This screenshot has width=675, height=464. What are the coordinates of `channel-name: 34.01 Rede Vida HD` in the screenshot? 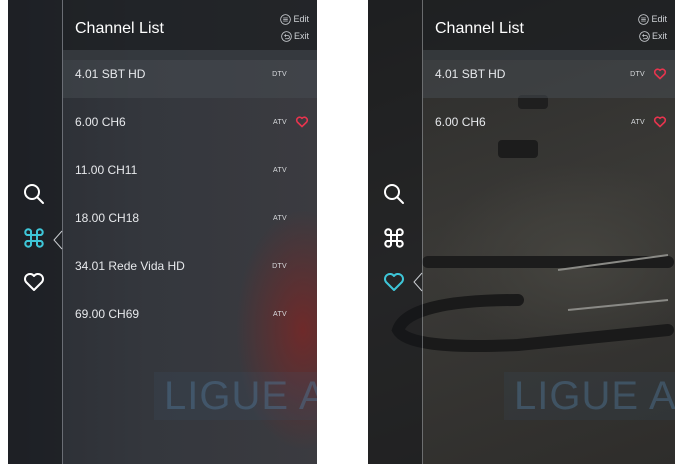 It's located at (130, 266).